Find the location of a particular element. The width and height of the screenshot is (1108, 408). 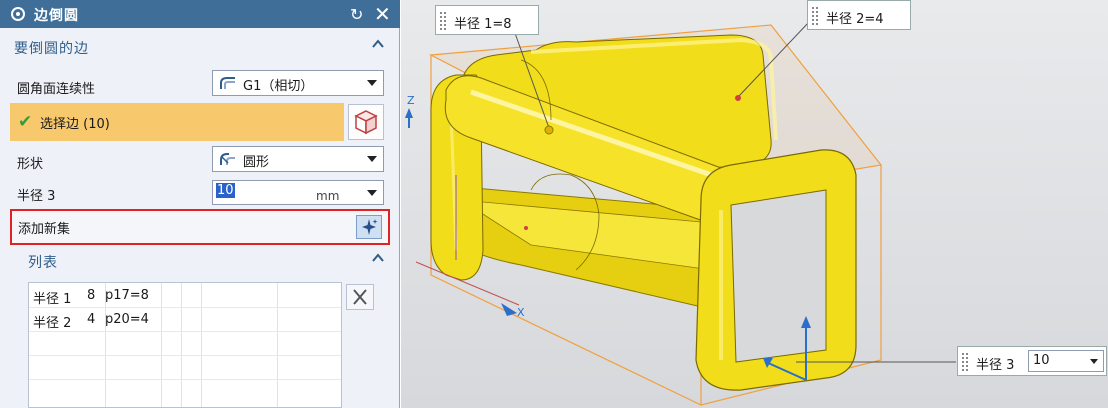

sparkle-add-icon is located at coordinates (370, 227).